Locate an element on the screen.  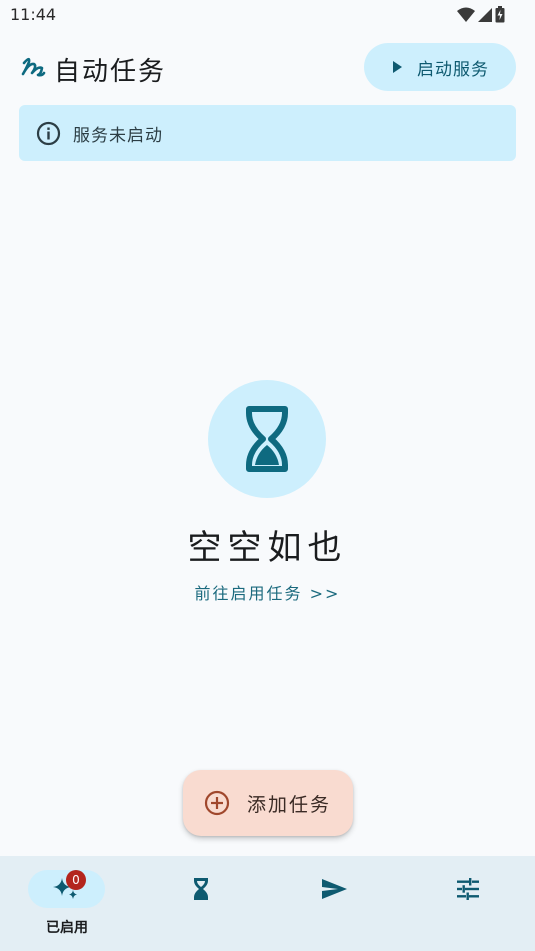
battery-icon is located at coordinates (500, 14).